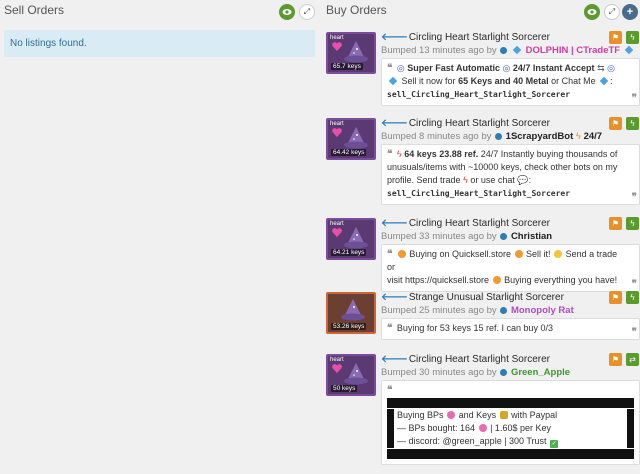 This screenshot has width=640, height=474. Describe the element at coordinates (523, 180) in the screenshot. I see `speech-bubble-icon: 💬` at that location.